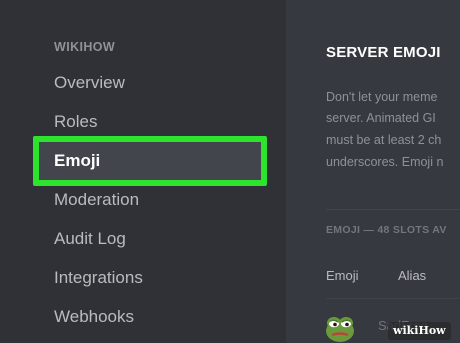 The width and height of the screenshot is (460, 343). What do you see at coordinates (96, 200) in the screenshot?
I see `sidebar-item-moderation: Moderation` at bounding box center [96, 200].